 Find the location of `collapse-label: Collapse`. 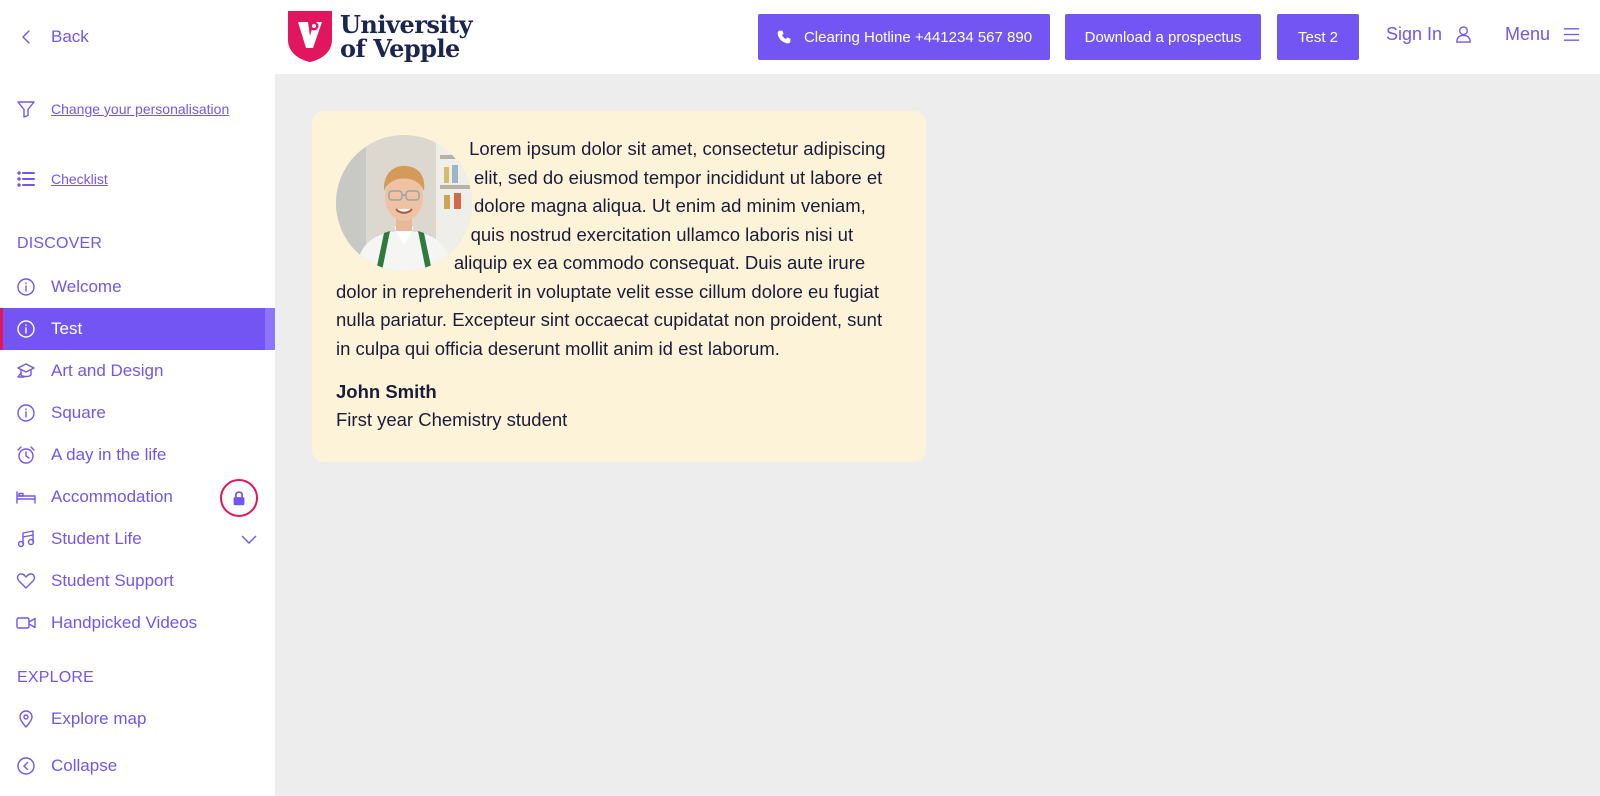

collapse-label: Collapse is located at coordinates (84, 765).